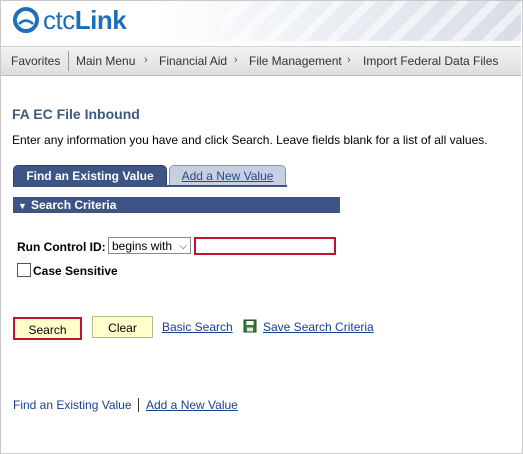  I want to click on header-banner: ctc Link, so click(261, 21).